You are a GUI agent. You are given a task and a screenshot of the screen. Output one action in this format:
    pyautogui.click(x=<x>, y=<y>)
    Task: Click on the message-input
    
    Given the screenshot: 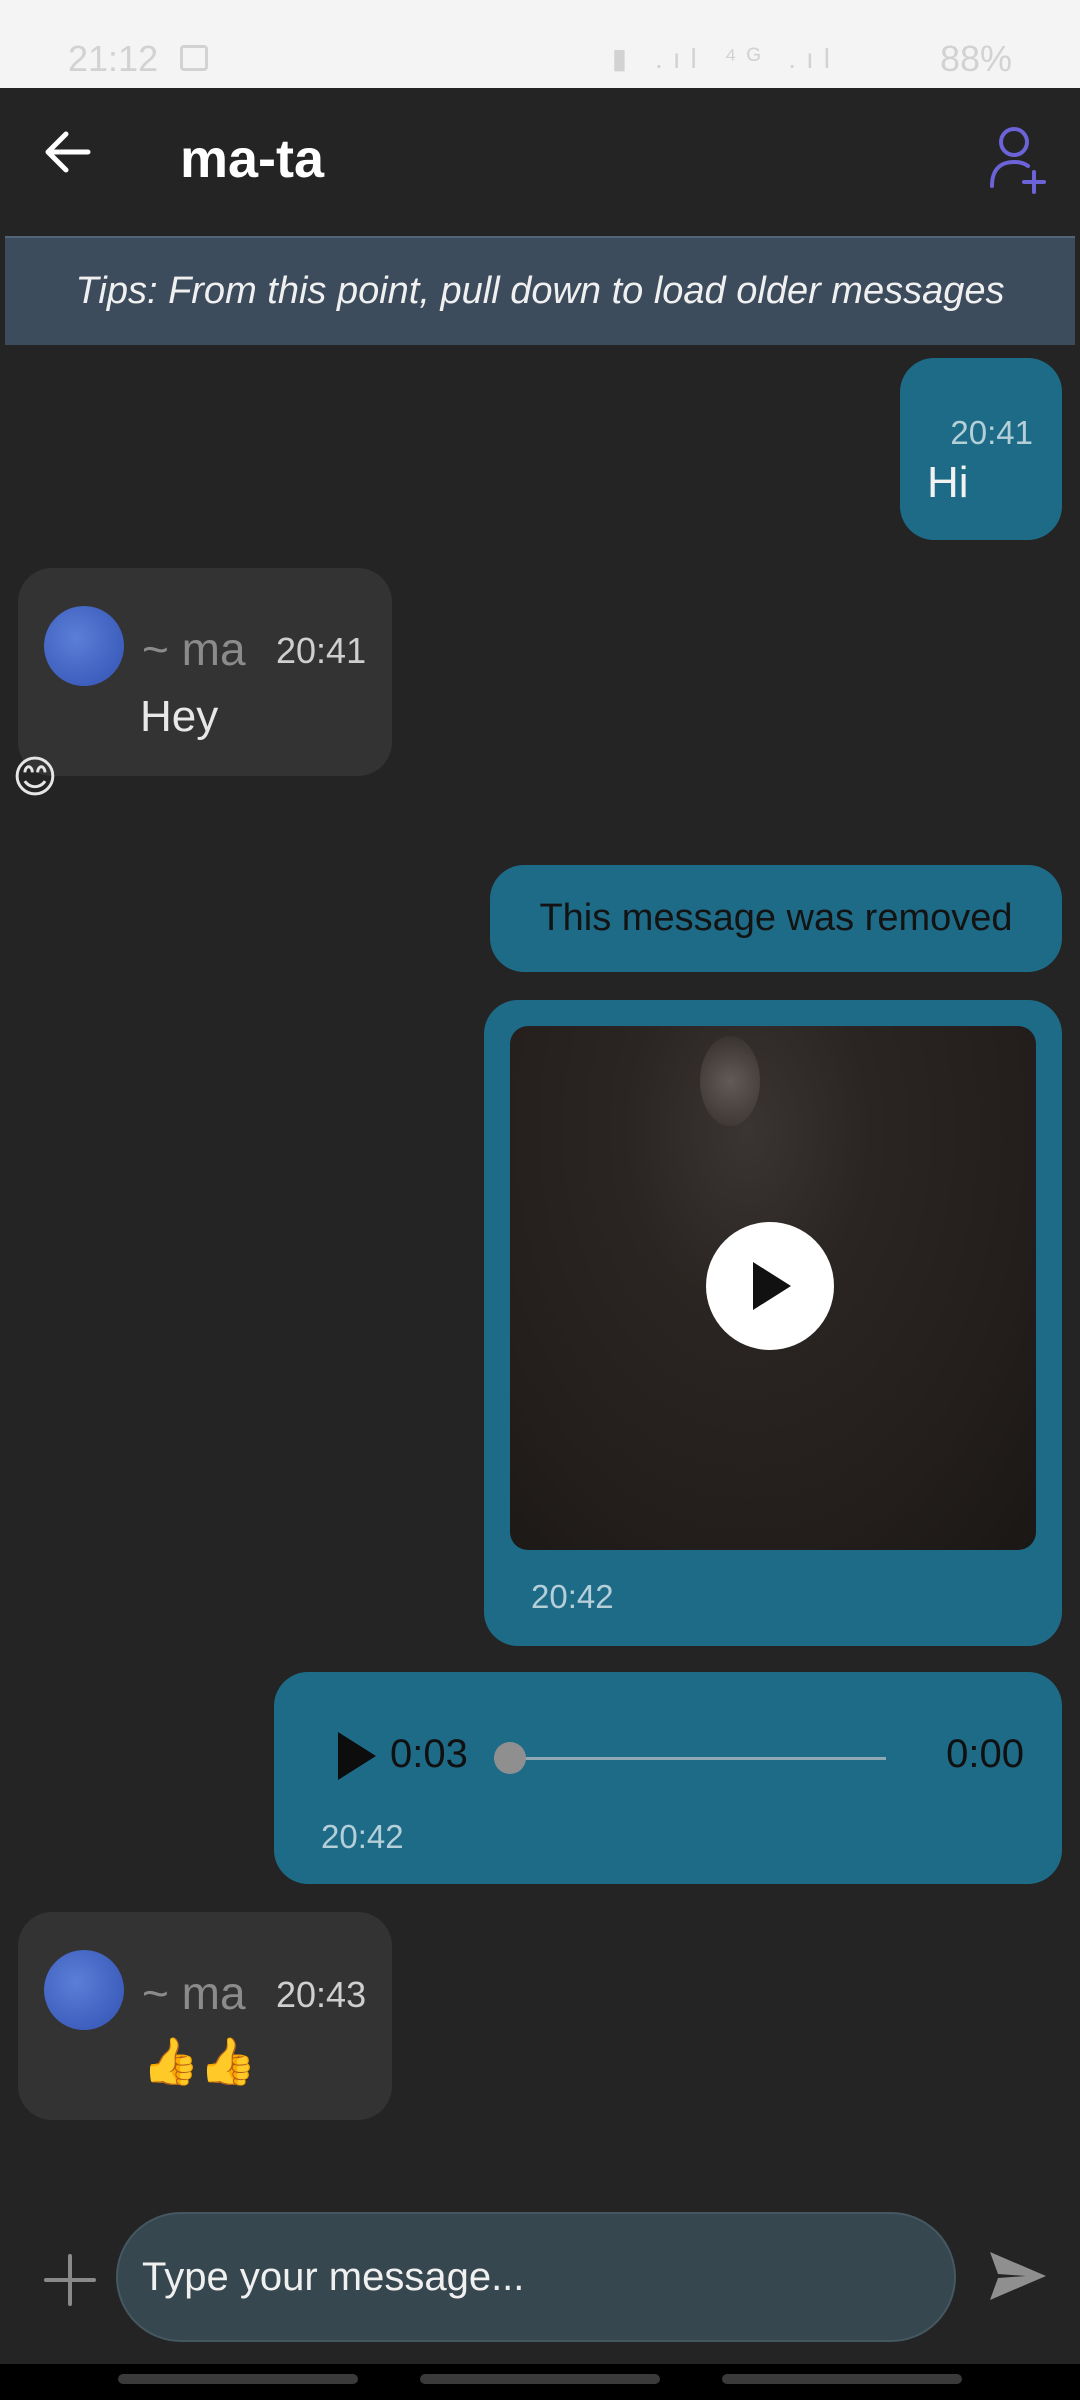 What is the action you would take?
    pyautogui.click(x=536, y=2277)
    